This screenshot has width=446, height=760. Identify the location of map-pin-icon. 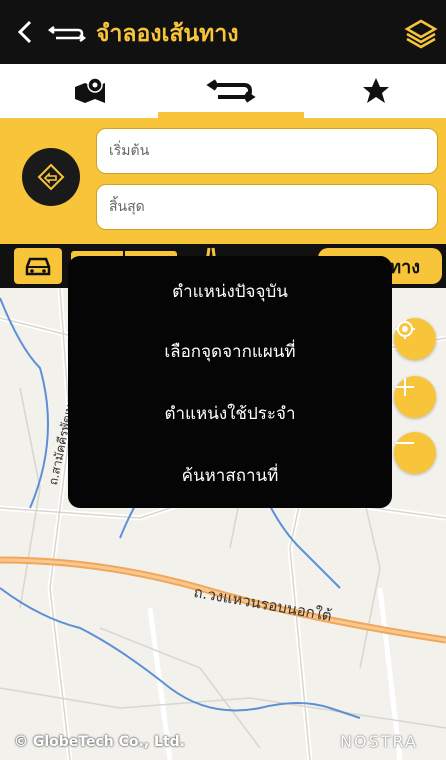
(90, 90).